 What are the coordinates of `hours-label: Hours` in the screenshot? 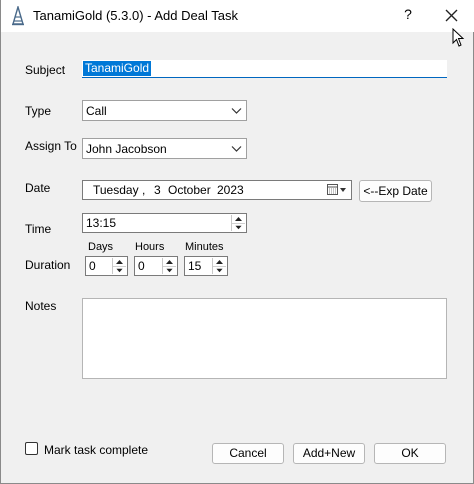 It's located at (150, 247).